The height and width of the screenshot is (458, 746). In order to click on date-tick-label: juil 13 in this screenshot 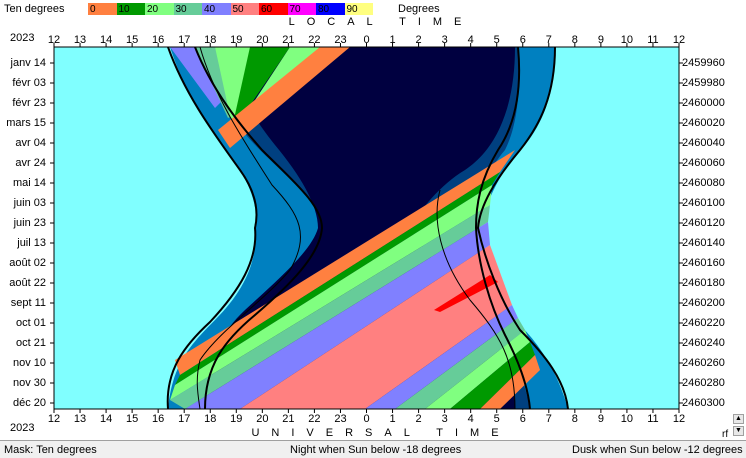, I will do `click(31, 243)`.